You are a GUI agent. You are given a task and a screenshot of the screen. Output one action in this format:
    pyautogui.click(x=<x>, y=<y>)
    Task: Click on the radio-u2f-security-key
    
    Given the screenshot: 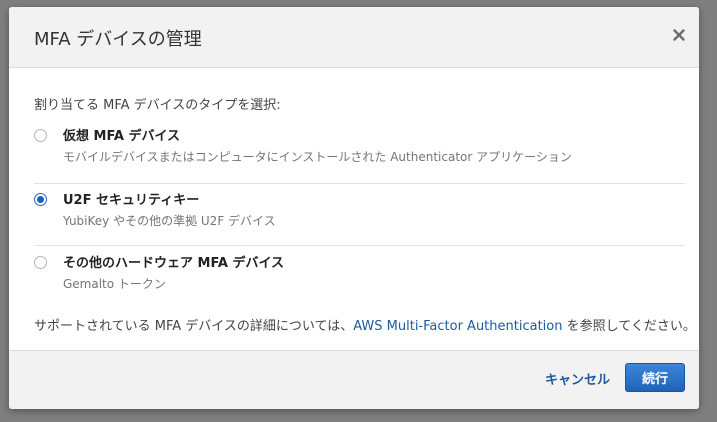 What is the action you would take?
    pyautogui.click(x=40, y=199)
    